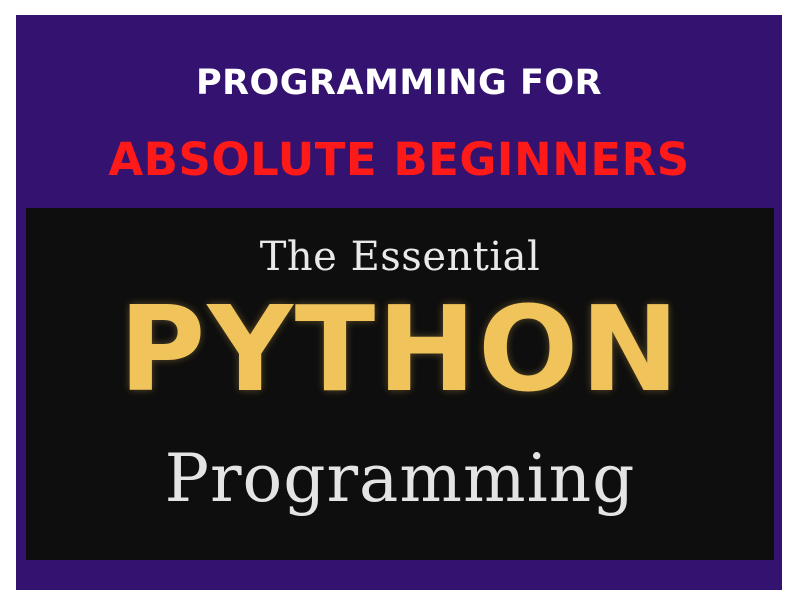  Describe the element at coordinates (399, 159) in the screenshot. I see `headline-absolute-beginners: ABSOLUTE BEGINNERS` at that location.